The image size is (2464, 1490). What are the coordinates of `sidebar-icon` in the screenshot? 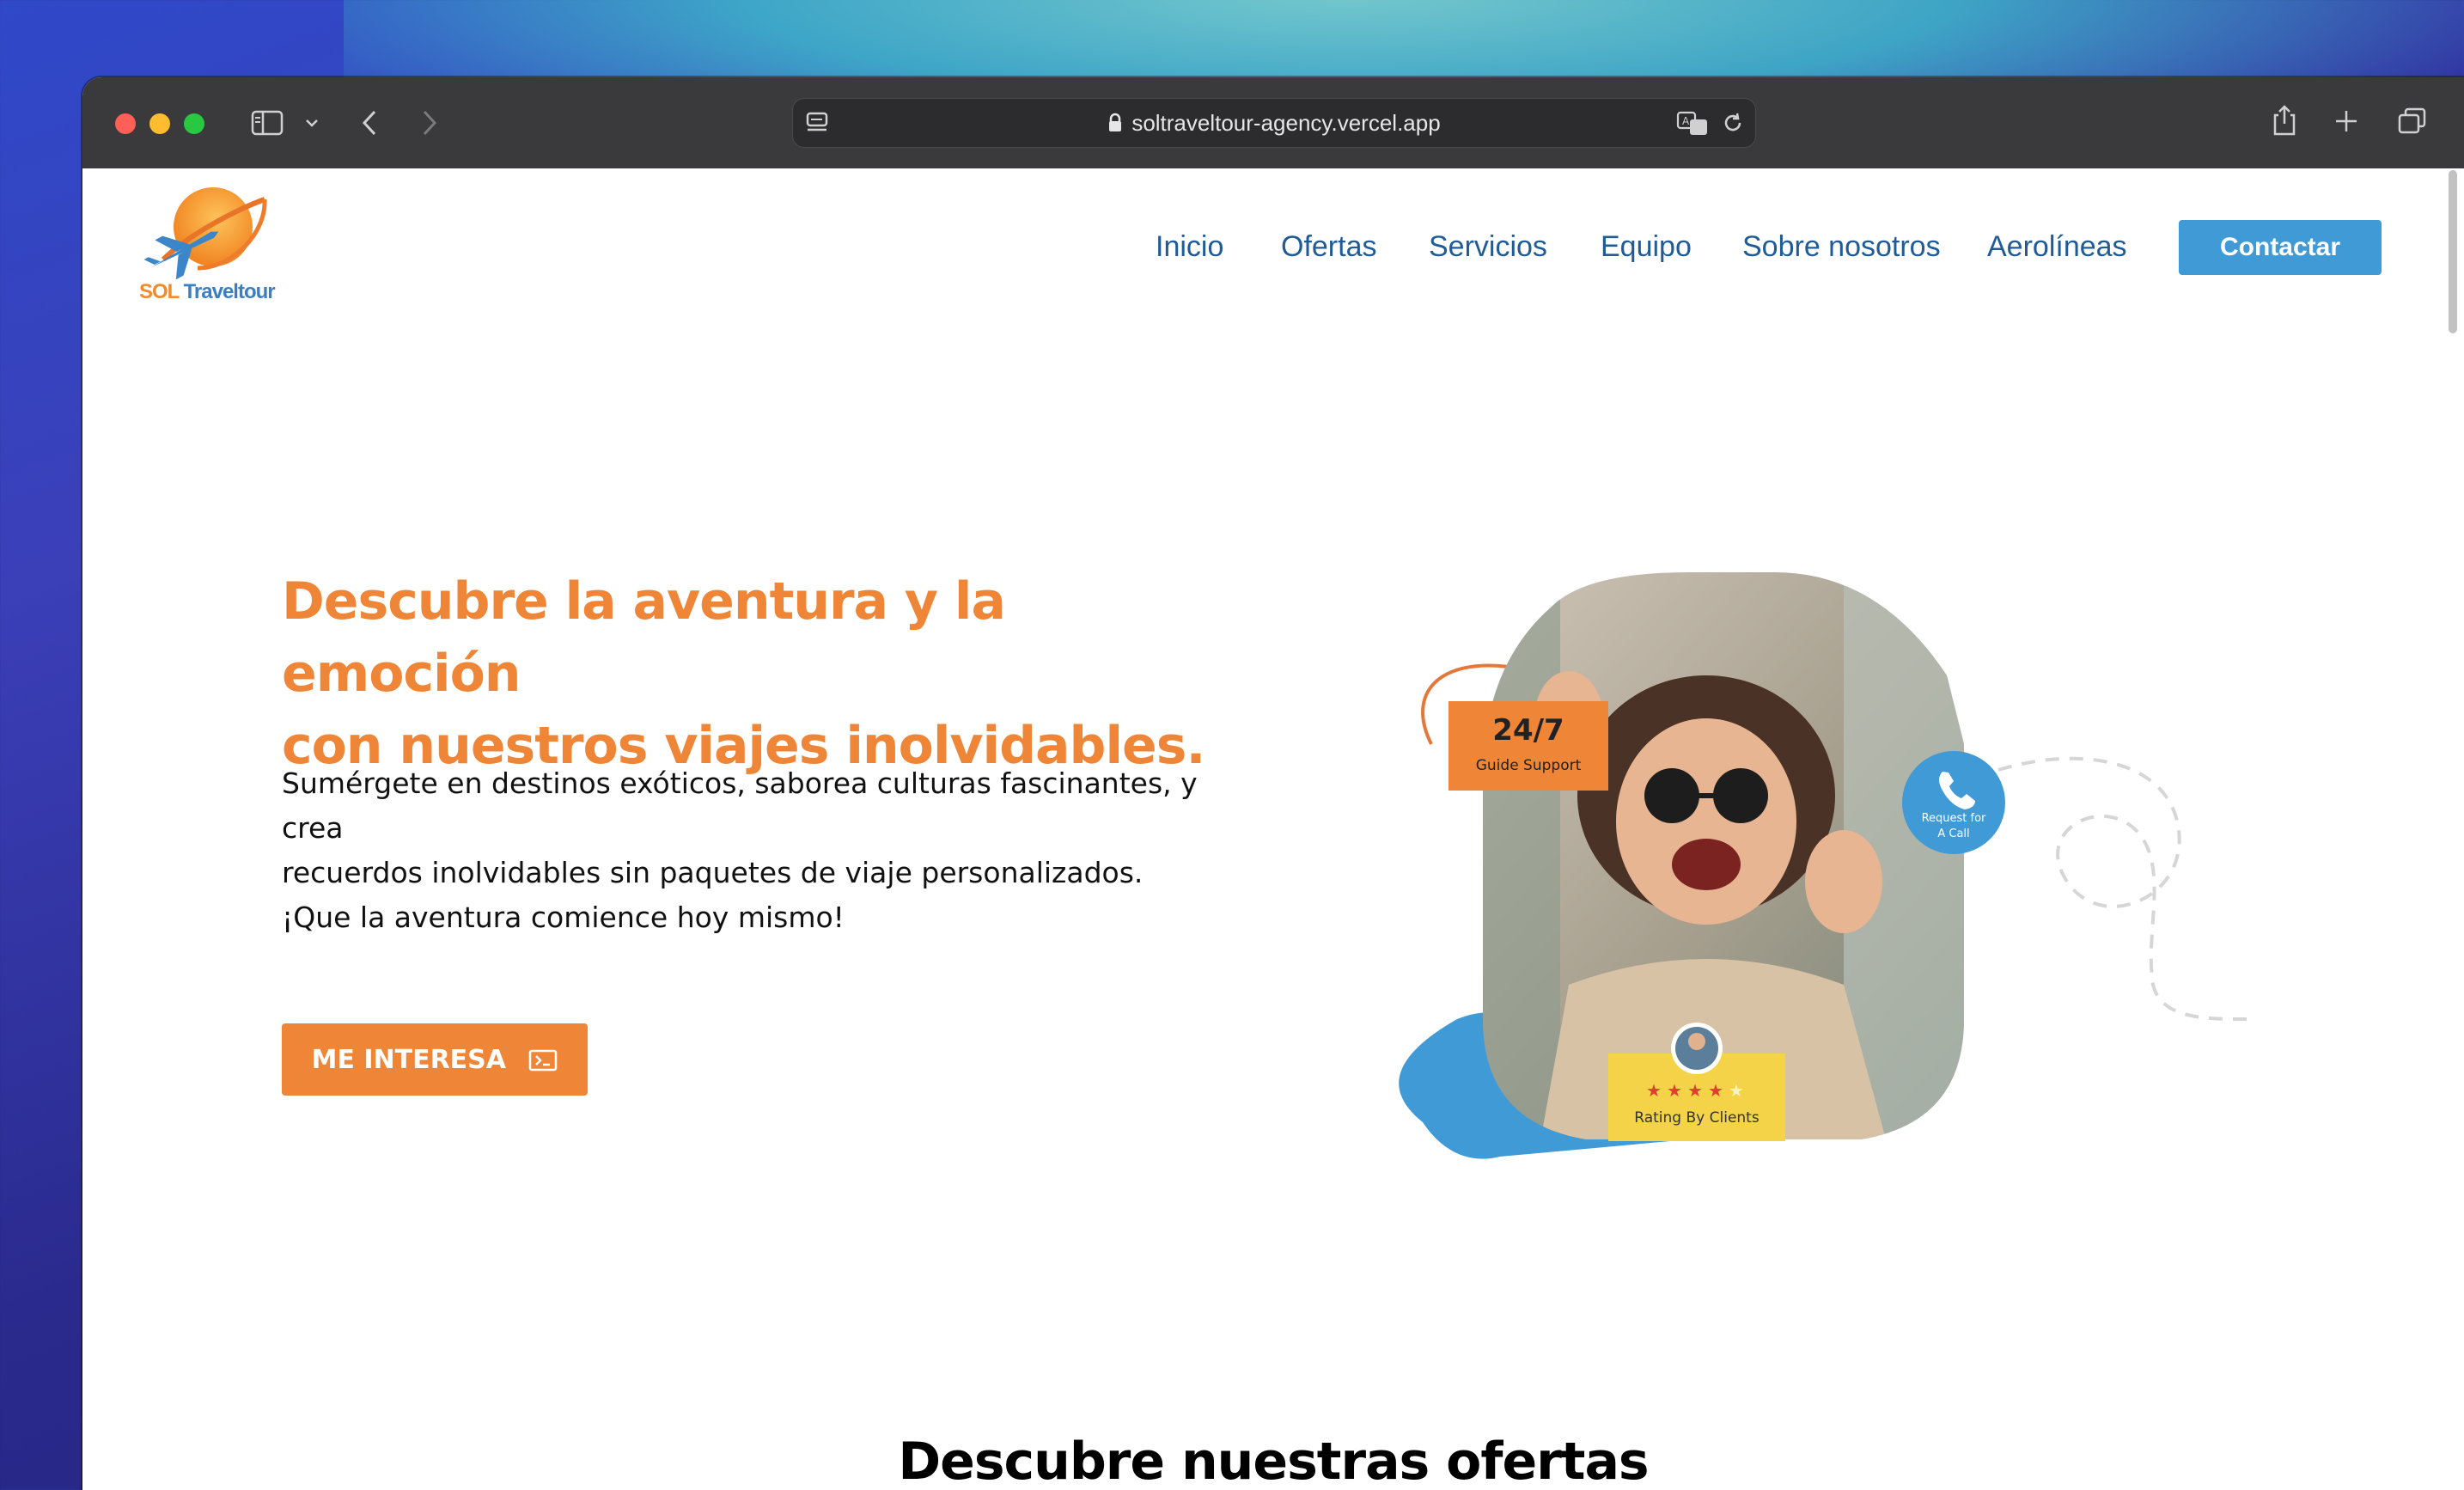 It's located at (267, 123).